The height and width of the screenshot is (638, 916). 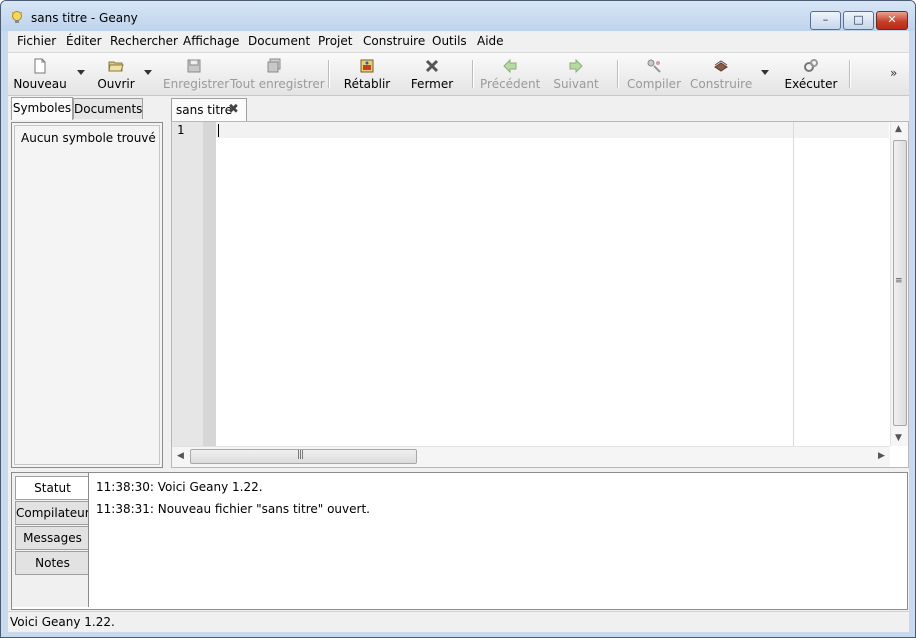 I want to click on open-dropdown-arrow-icon, so click(x=148, y=72).